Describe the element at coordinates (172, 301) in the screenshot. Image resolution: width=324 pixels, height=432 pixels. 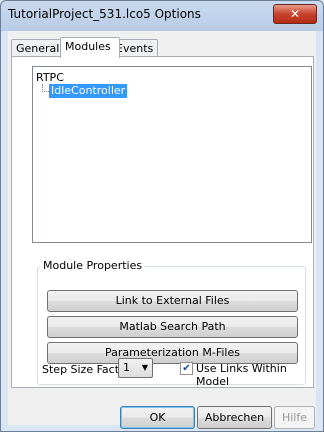
I see `link-external-files-button: Link to External Files` at that location.